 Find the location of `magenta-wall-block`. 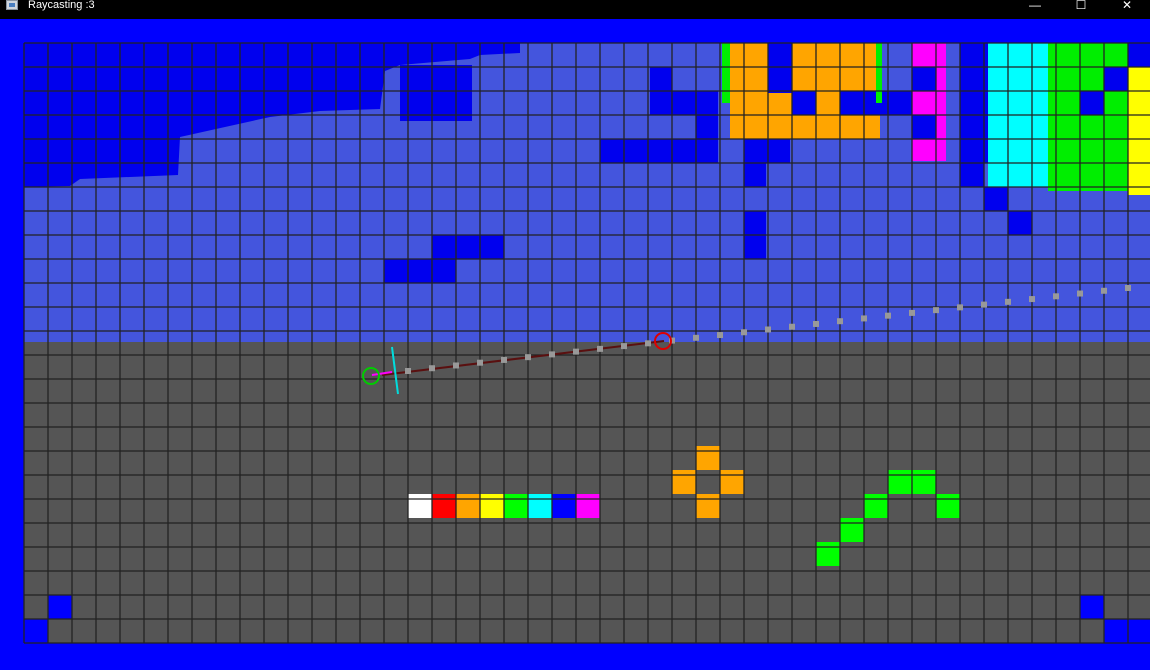

magenta-wall-block is located at coordinates (929, 102).